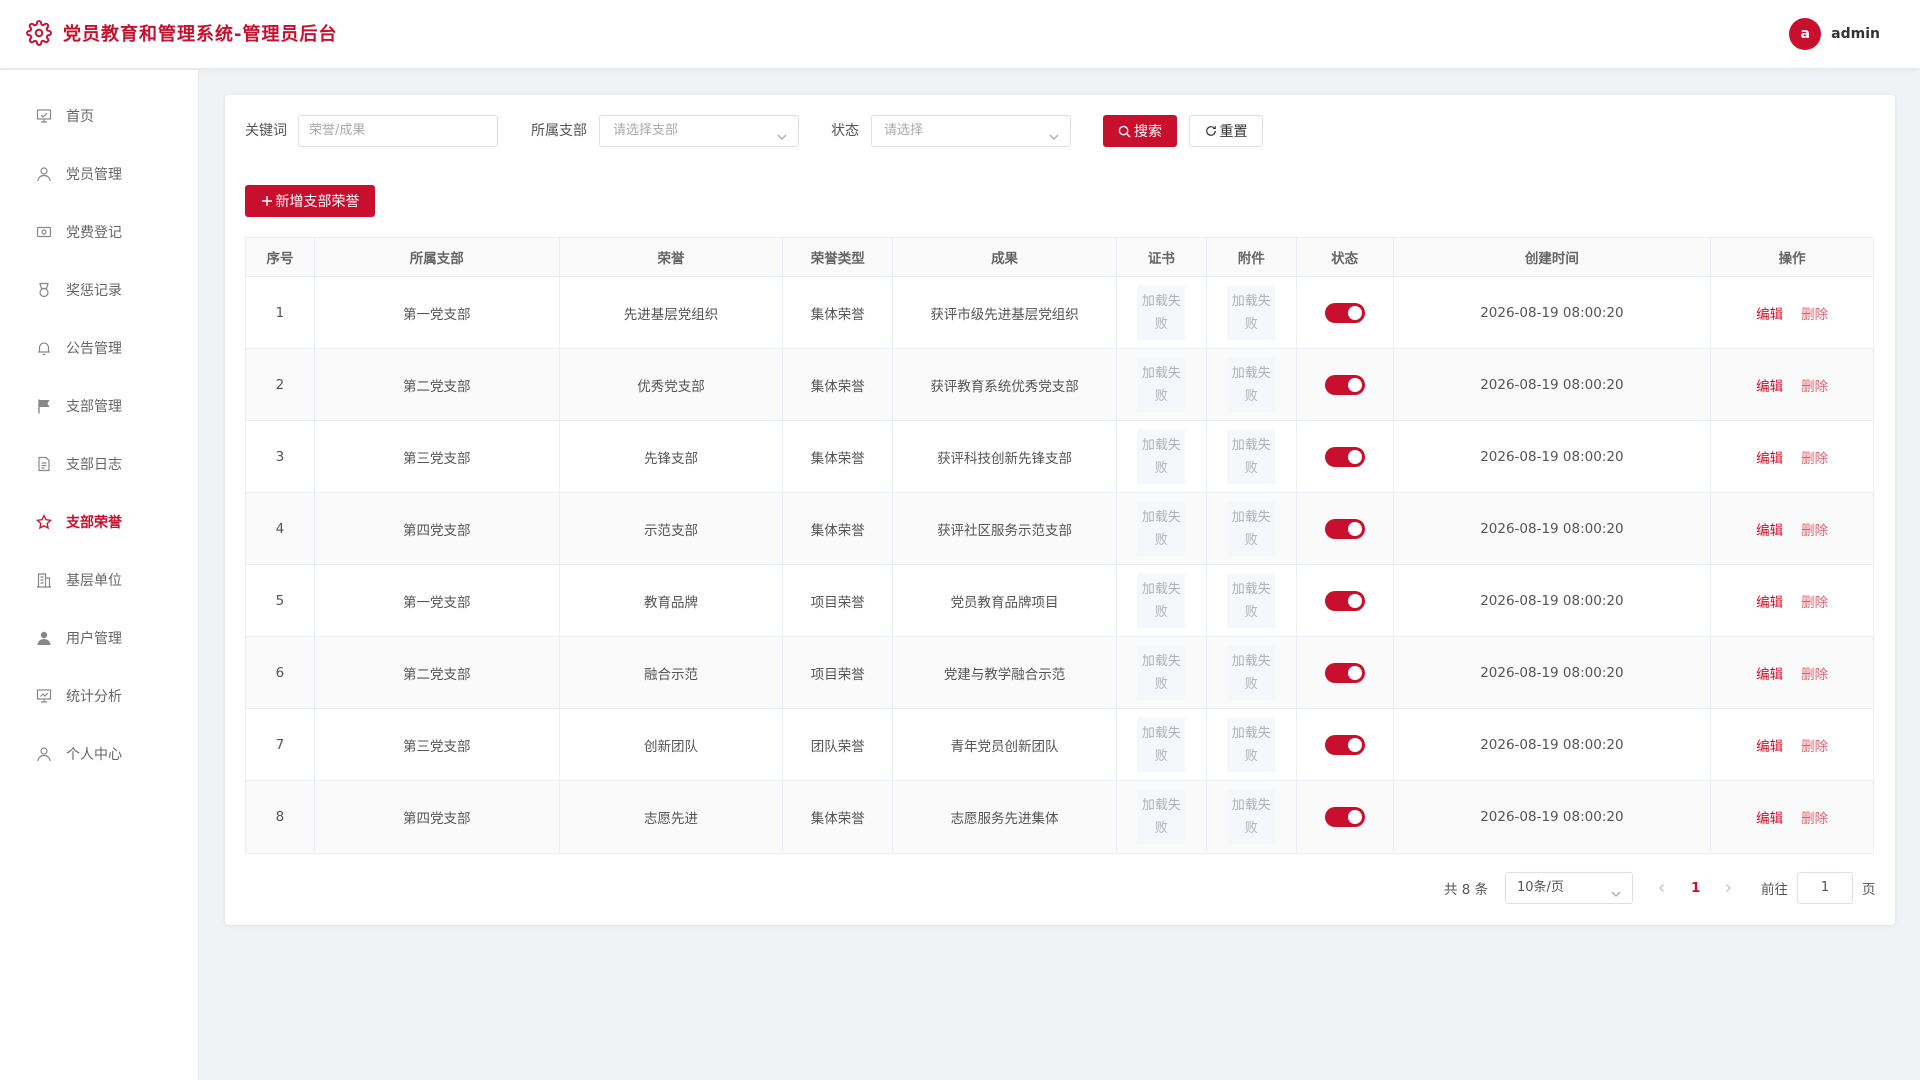 This screenshot has width=1920, height=1080. I want to click on sidebar-item-logs: 支部日志, so click(99, 464).